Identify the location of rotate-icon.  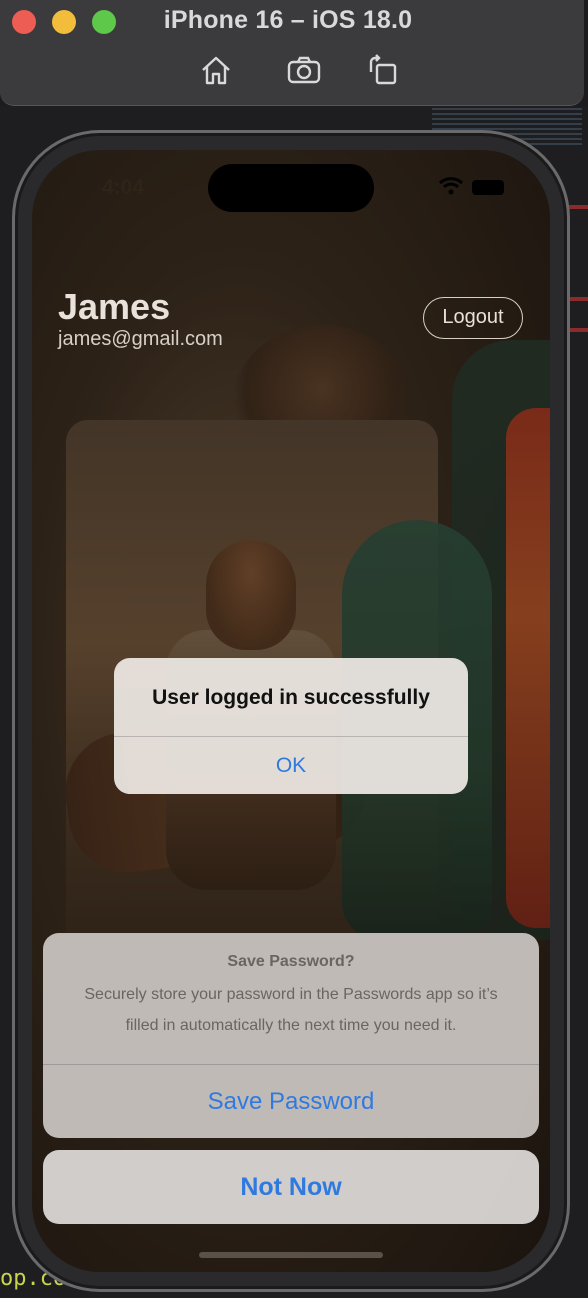
(383, 69).